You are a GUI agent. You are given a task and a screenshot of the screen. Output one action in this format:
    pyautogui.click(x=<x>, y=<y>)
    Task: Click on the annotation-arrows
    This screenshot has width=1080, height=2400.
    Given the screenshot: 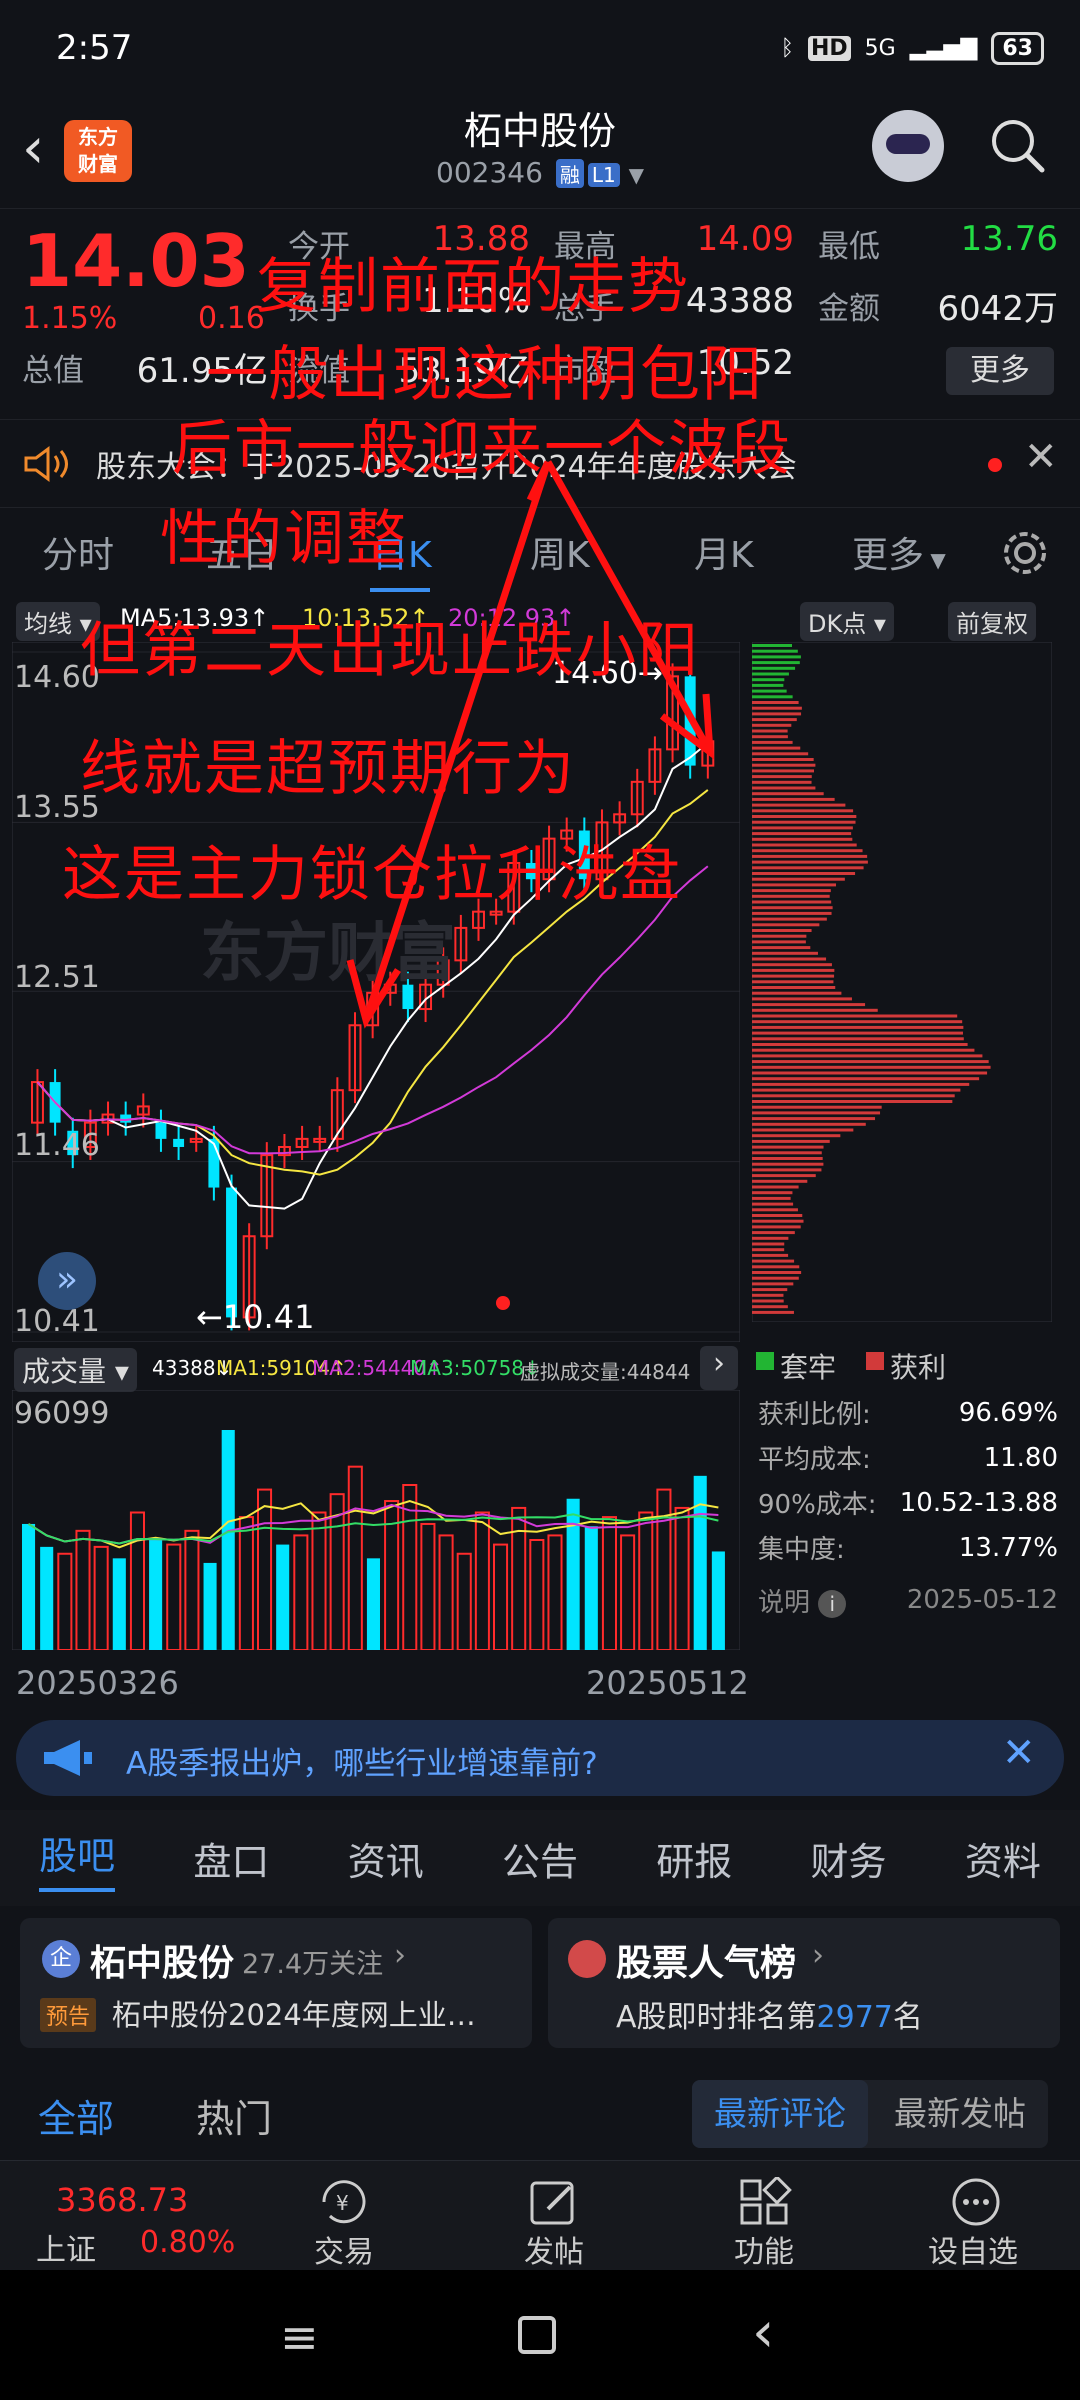 What is the action you would take?
    pyautogui.click(x=530, y=744)
    